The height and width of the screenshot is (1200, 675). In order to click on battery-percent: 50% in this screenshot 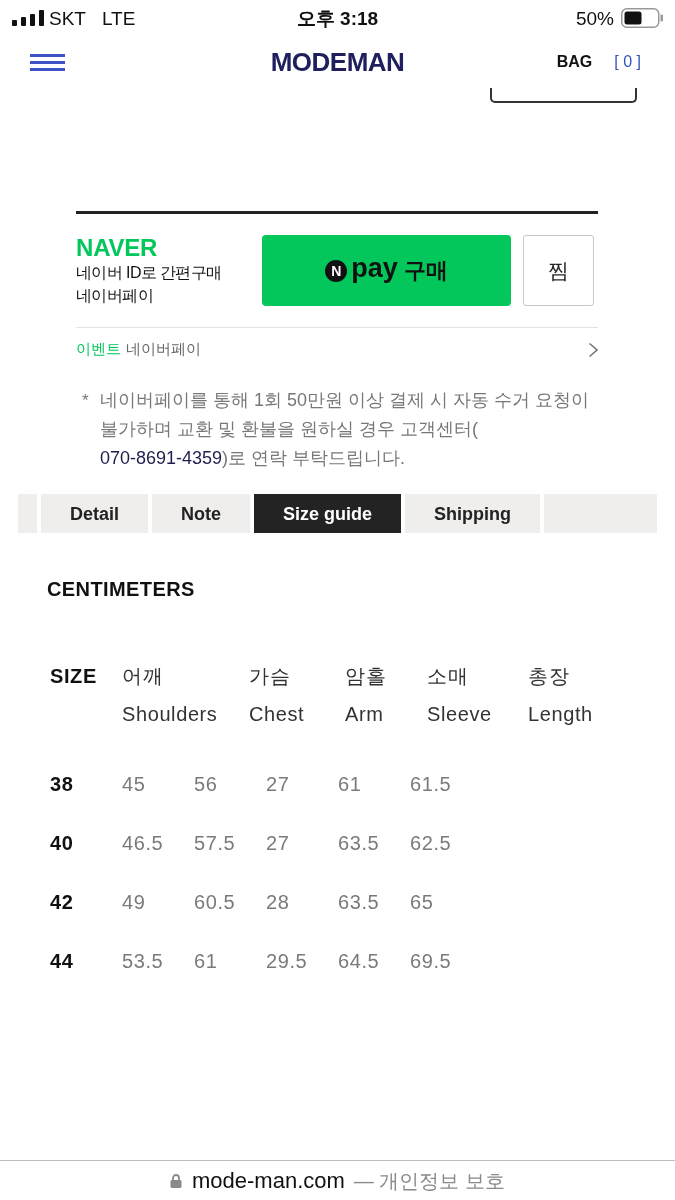, I will do `click(594, 18)`.